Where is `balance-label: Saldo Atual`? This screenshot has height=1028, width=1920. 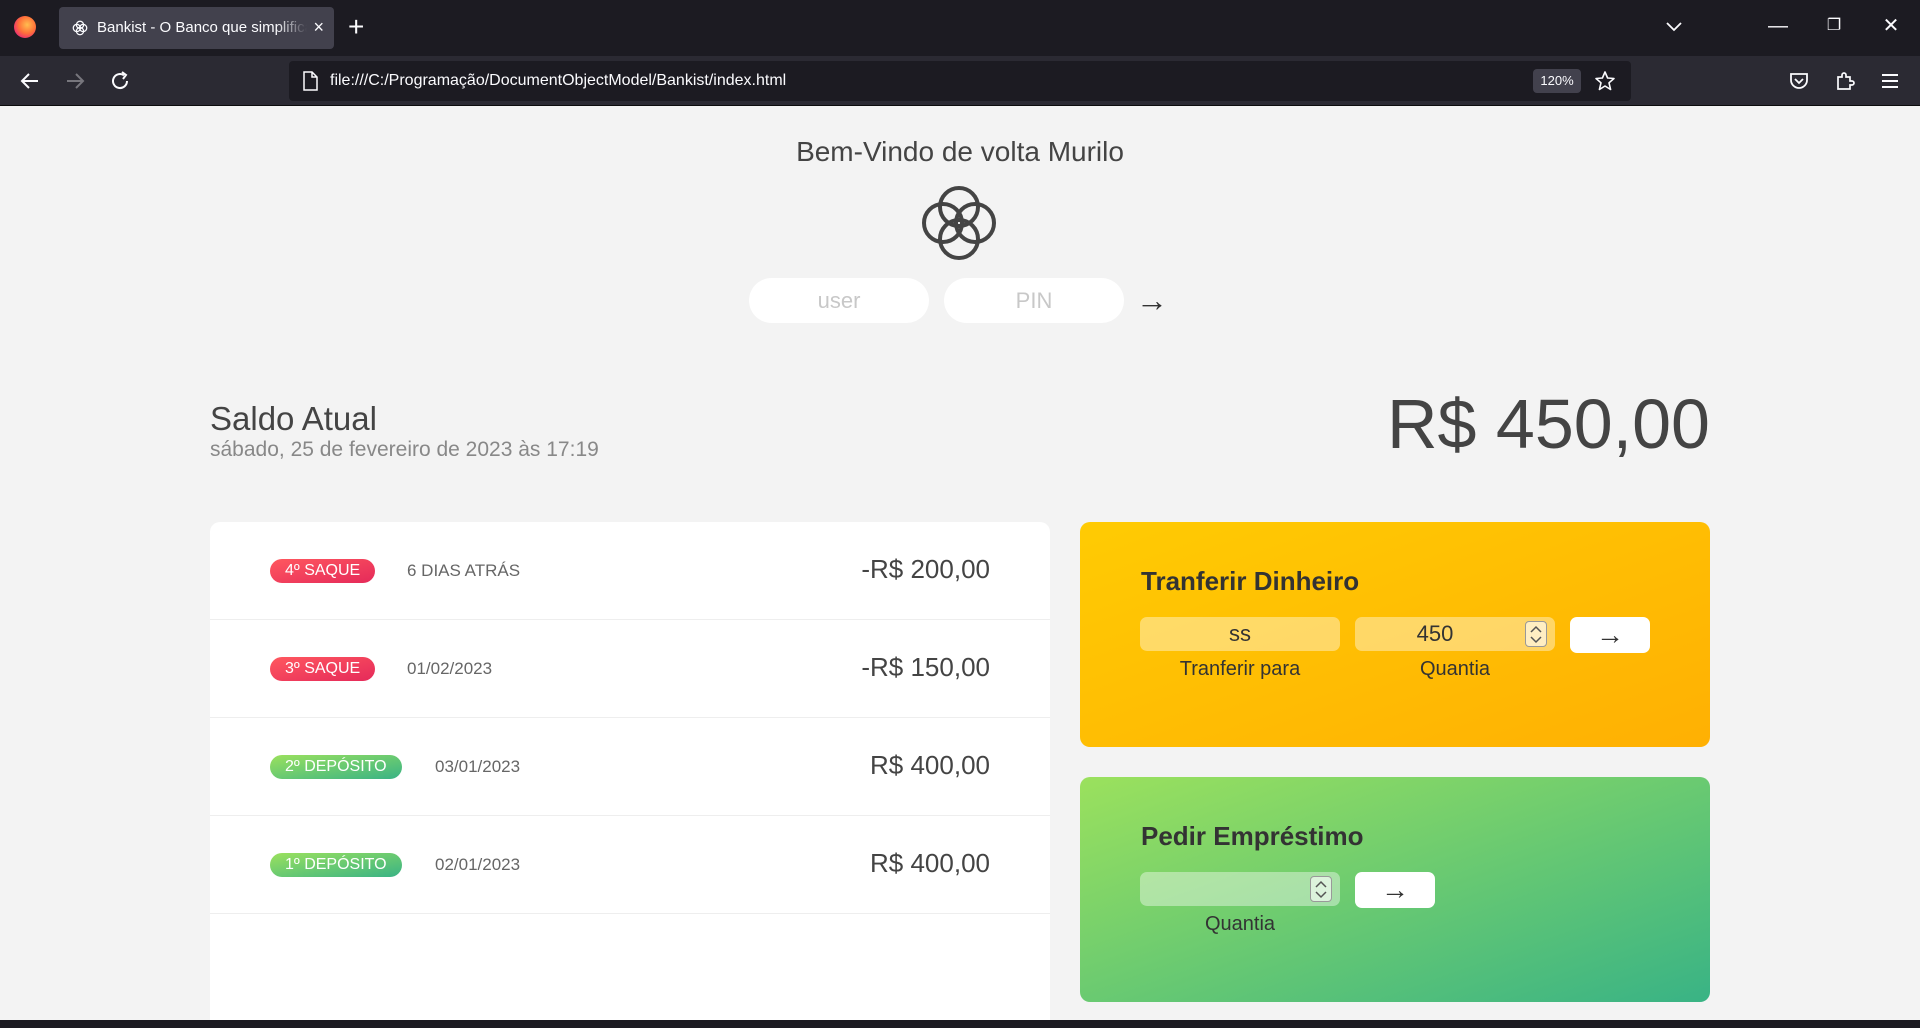
balance-label: Saldo Atual is located at coordinates (293, 418).